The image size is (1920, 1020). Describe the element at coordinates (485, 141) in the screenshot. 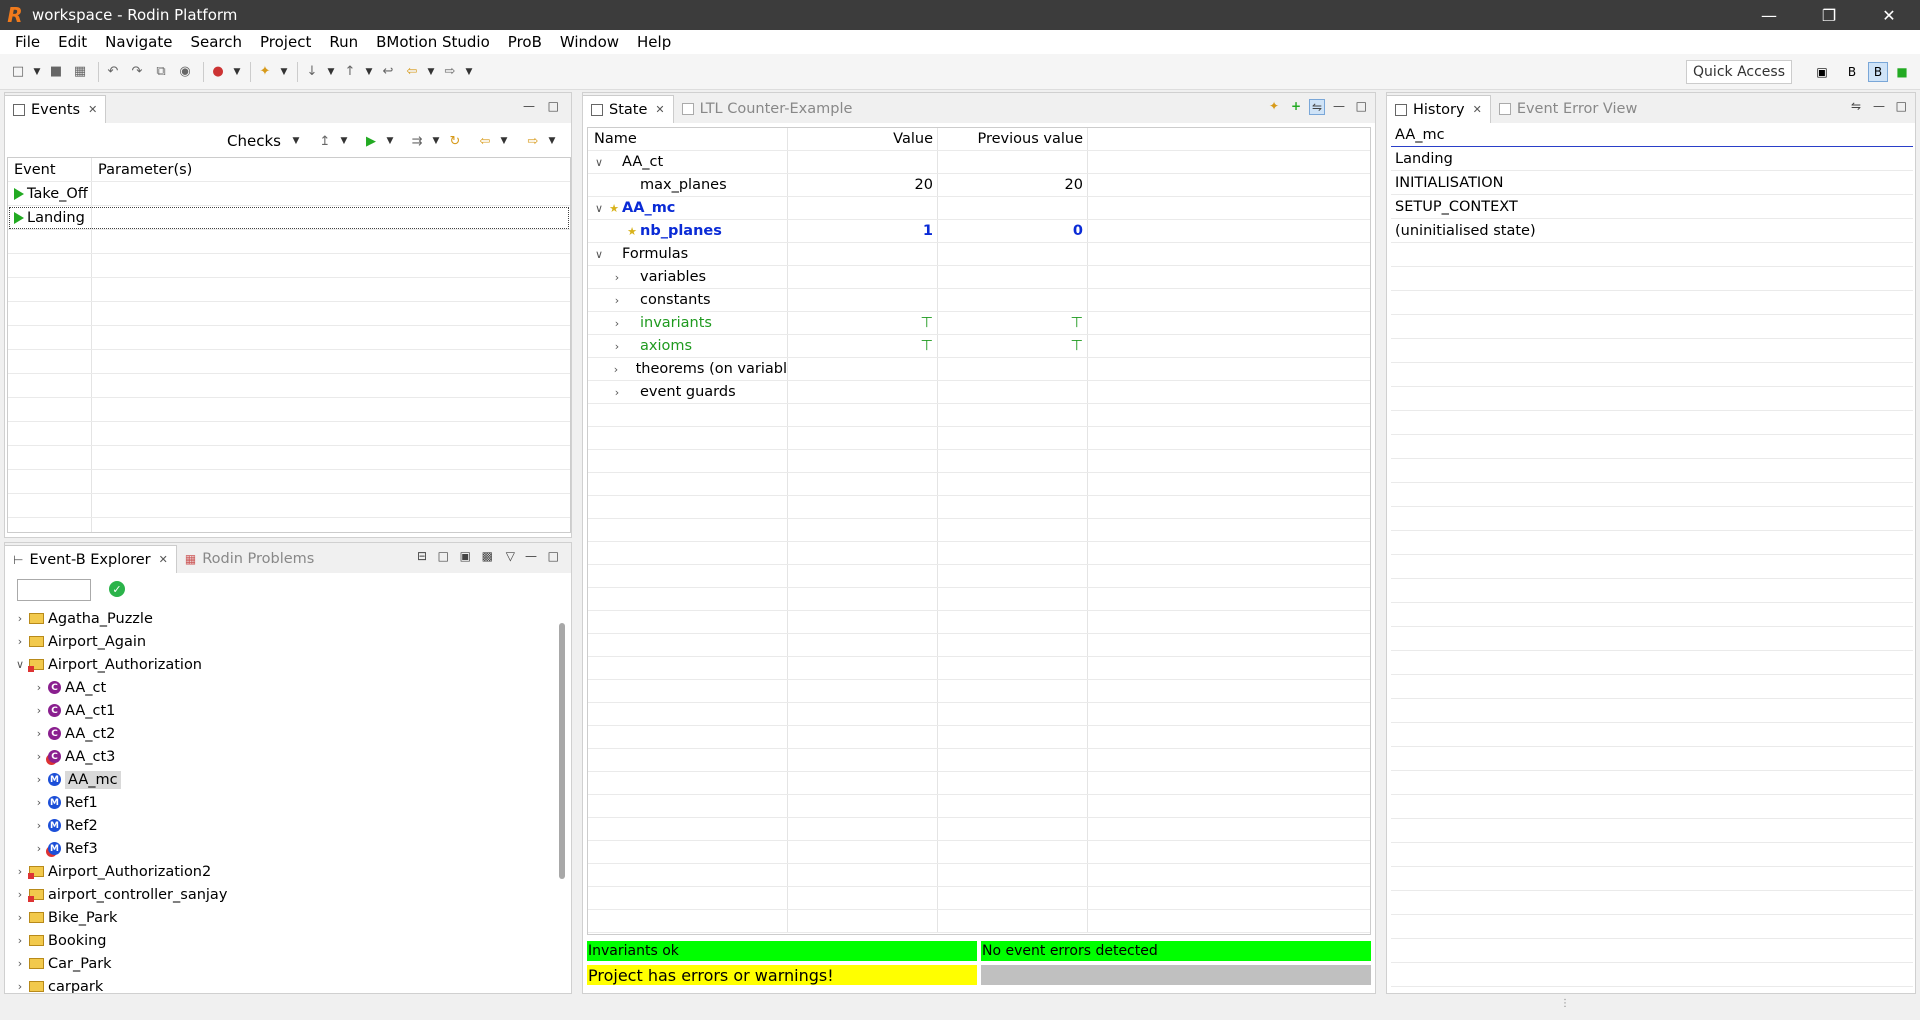

I see `history-back-icon: ⇦` at that location.